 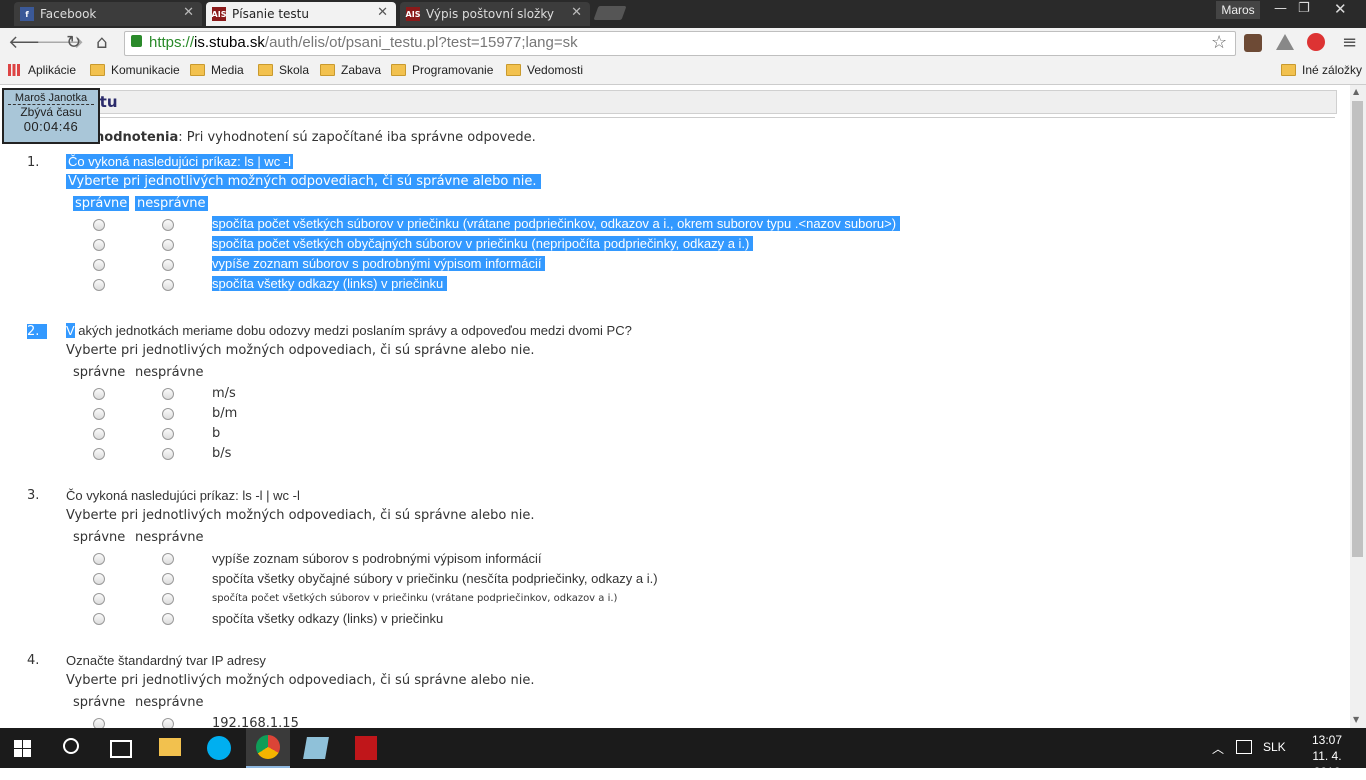 I want to click on clock: 13:07 11. 4. 2016, so click(x=1327, y=756).